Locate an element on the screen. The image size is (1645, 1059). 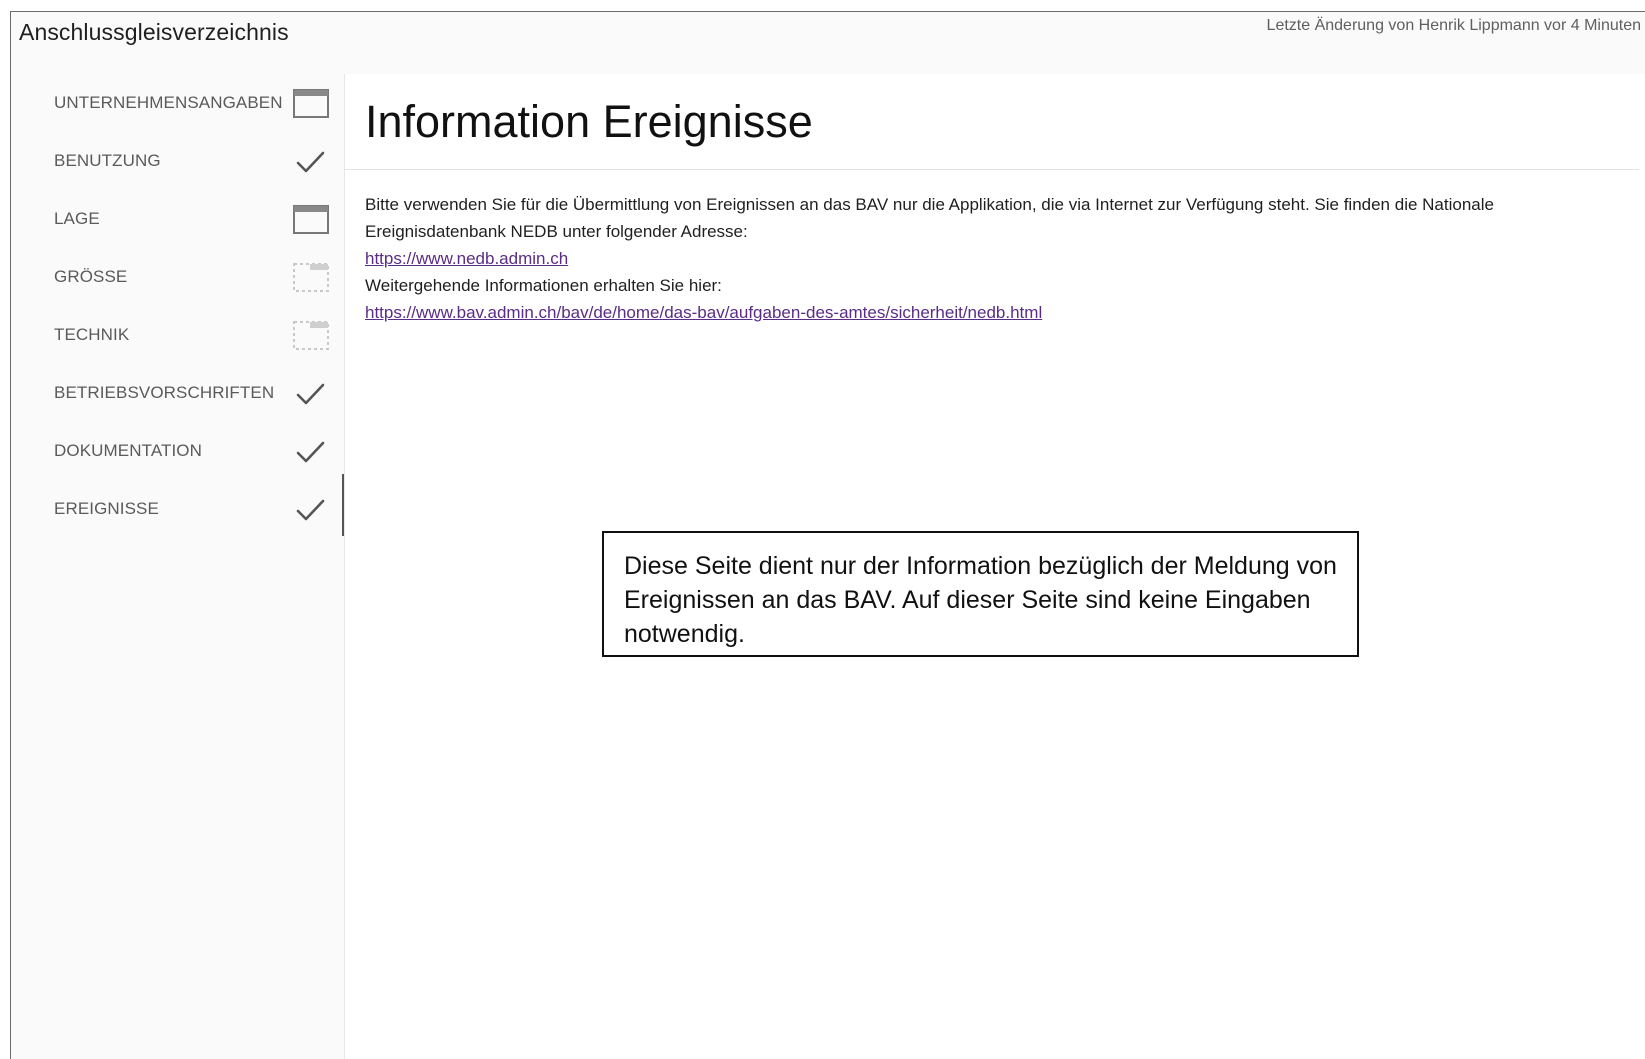
sidebar-item-label: LAGE is located at coordinates (77, 218).